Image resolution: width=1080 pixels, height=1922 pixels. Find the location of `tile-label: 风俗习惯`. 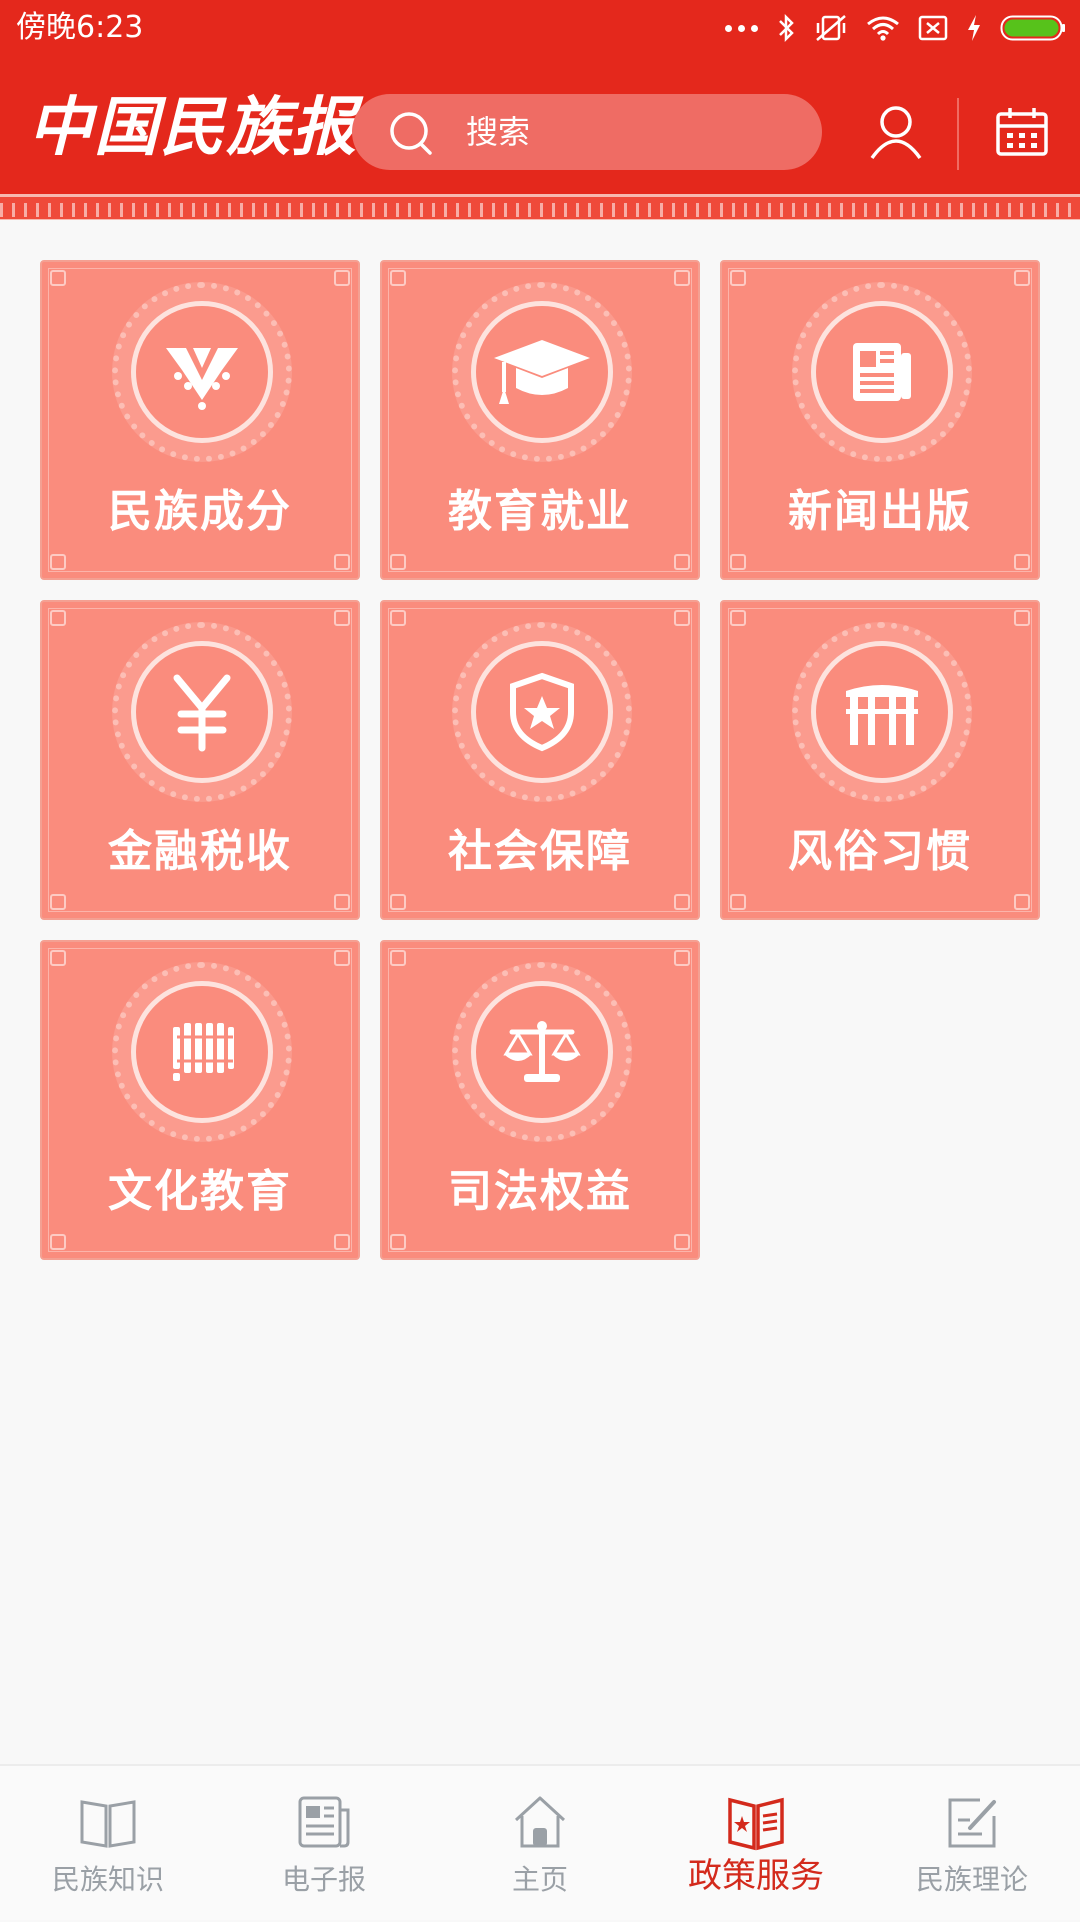

tile-label: 风俗习惯 is located at coordinates (880, 851).